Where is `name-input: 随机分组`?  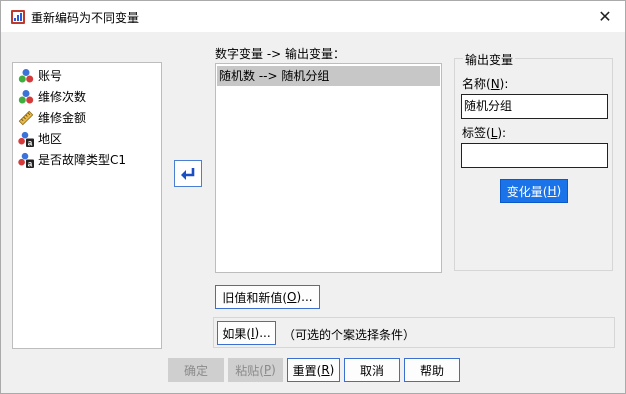 name-input: 随机分组 is located at coordinates (534, 106).